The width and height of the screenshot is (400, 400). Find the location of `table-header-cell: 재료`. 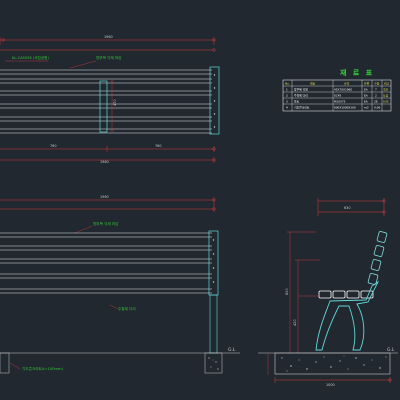

table-header-cell: 재료 is located at coordinates (313, 84).